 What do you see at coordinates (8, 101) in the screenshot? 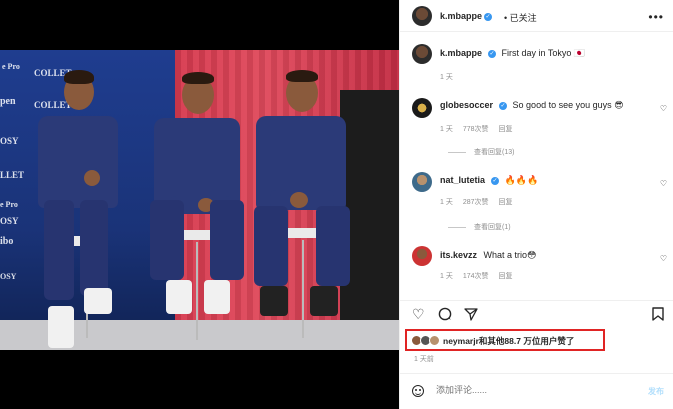
I see `wall-text: pen` at bounding box center [8, 101].